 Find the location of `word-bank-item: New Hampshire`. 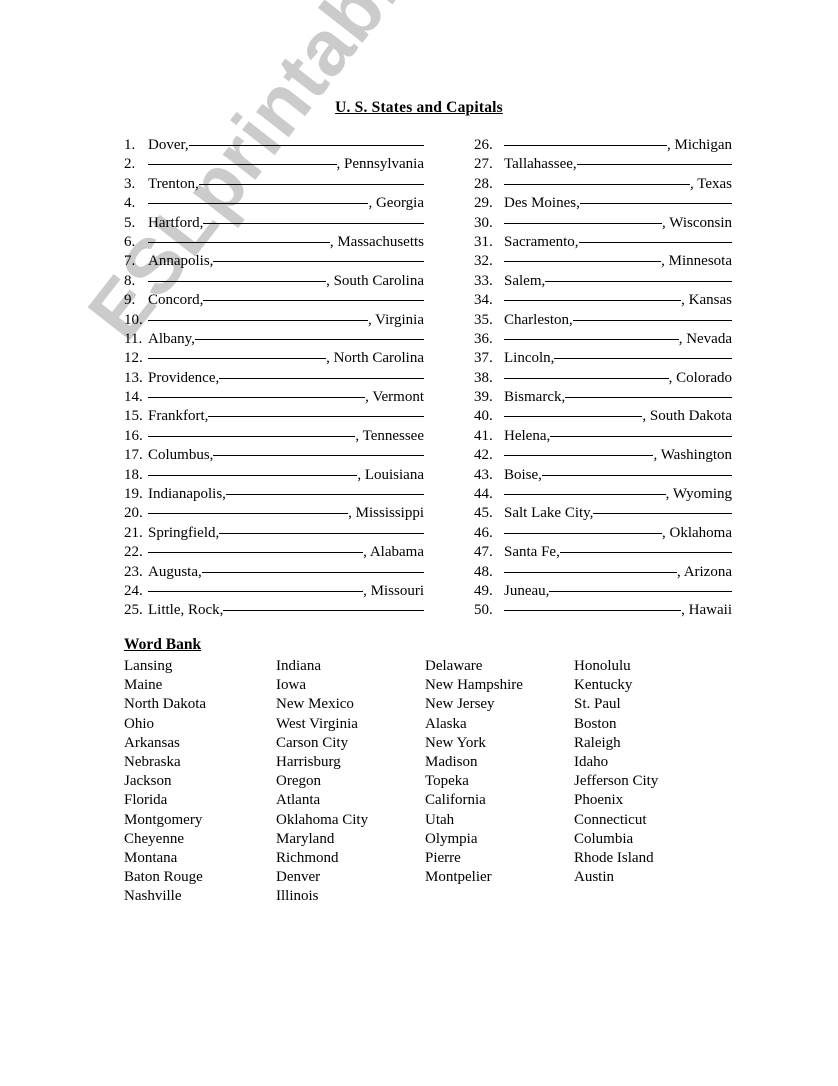

word-bank-item: New Hampshire is located at coordinates (474, 685).